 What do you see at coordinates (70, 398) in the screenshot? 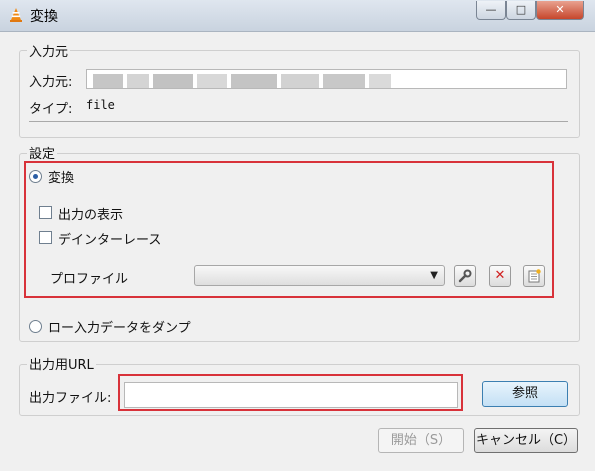
I see `output-file-label: 出力ファイル:` at bounding box center [70, 398].